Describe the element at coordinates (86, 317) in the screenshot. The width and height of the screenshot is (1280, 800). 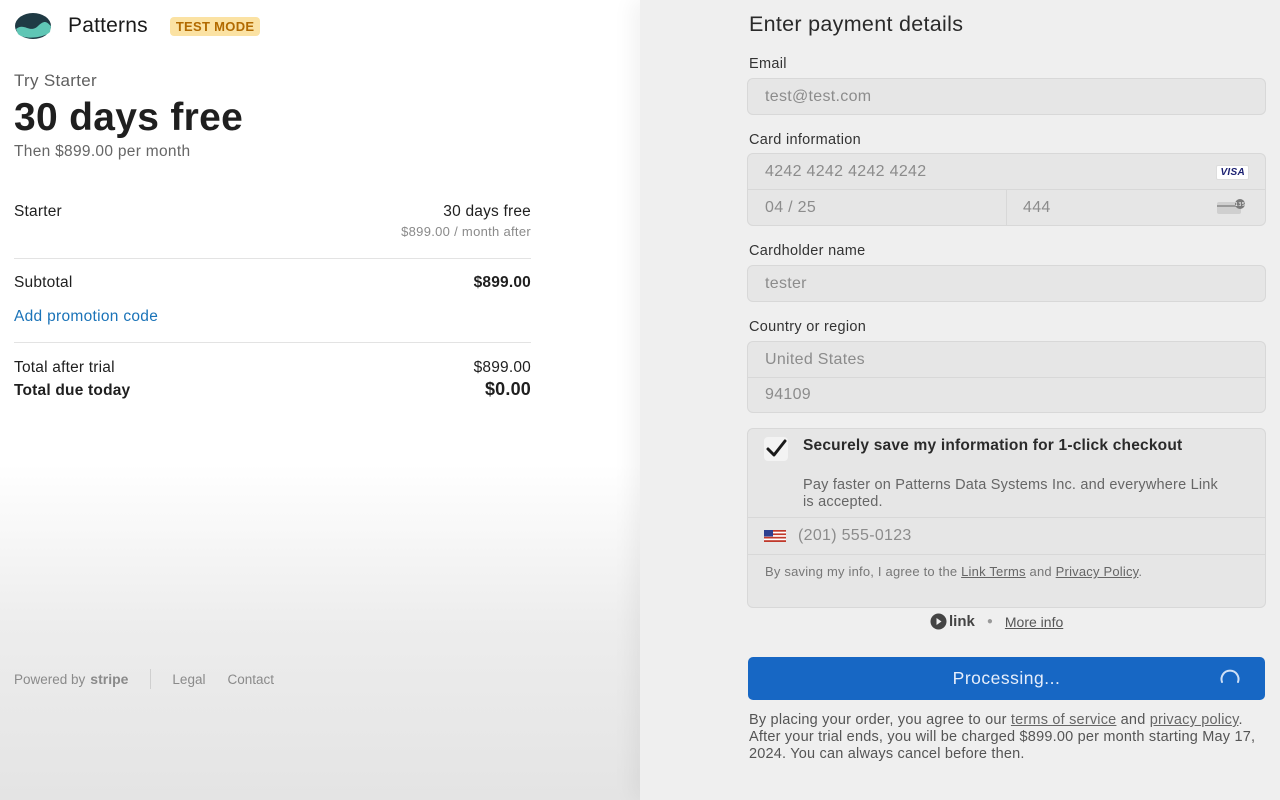
I see `add-promotion-code-link: Add promotion code` at that location.